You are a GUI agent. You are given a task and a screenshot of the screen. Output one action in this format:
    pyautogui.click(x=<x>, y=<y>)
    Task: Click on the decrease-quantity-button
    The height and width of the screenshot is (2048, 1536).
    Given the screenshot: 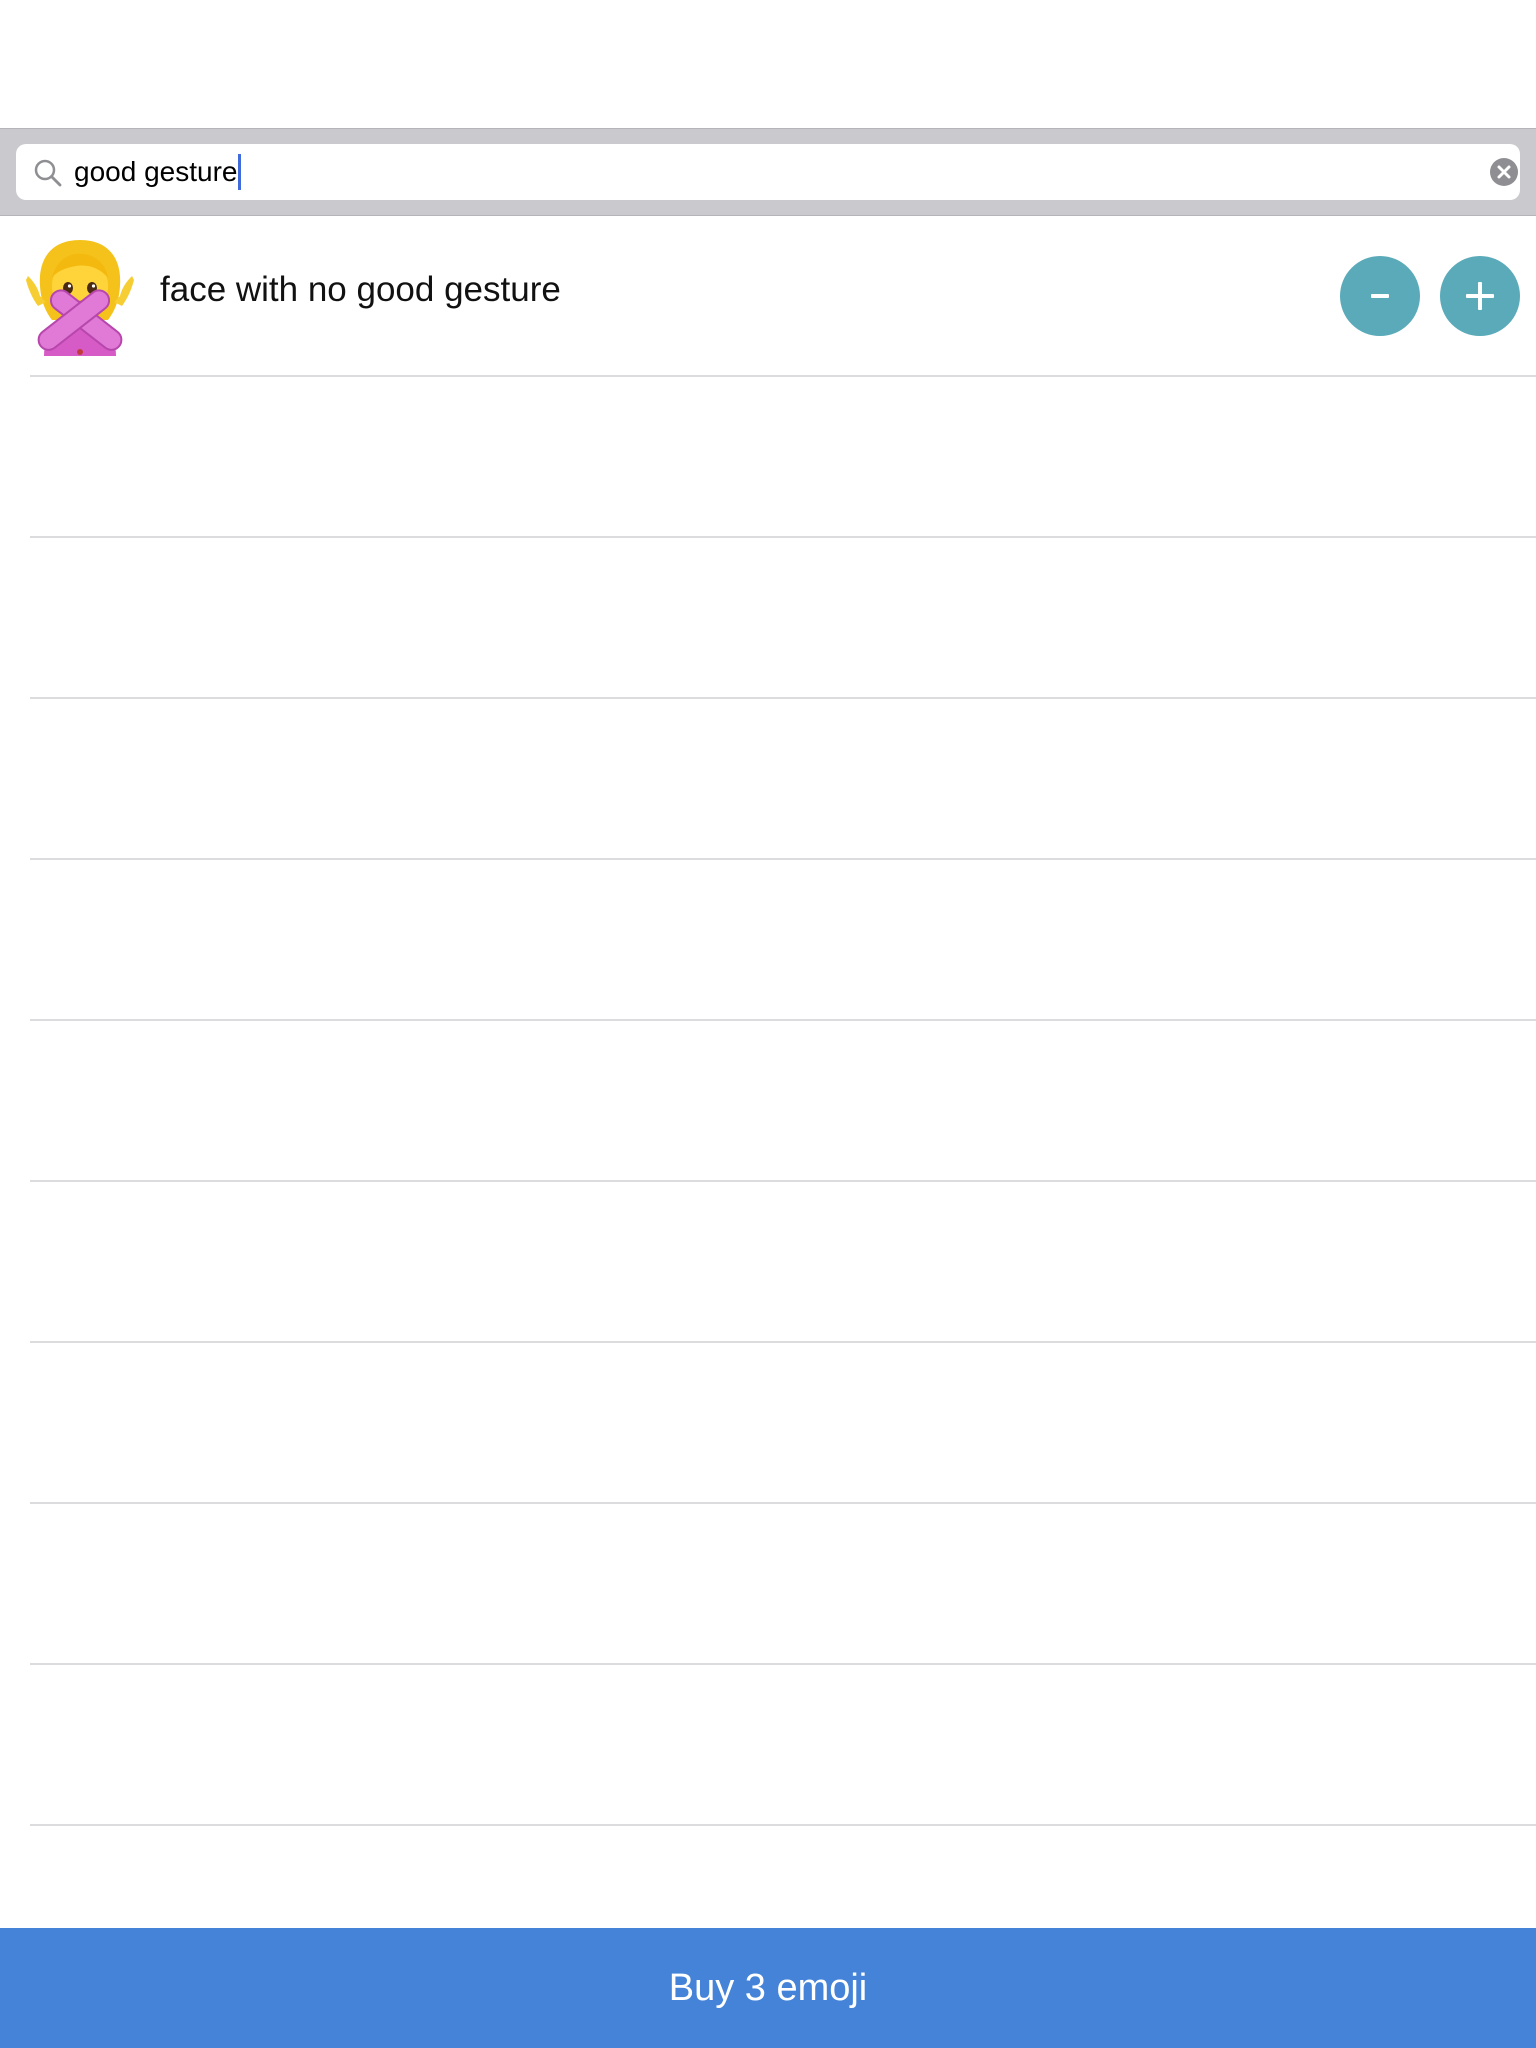 What is the action you would take?
    pyautogui.click(x=1380, y=296)
    